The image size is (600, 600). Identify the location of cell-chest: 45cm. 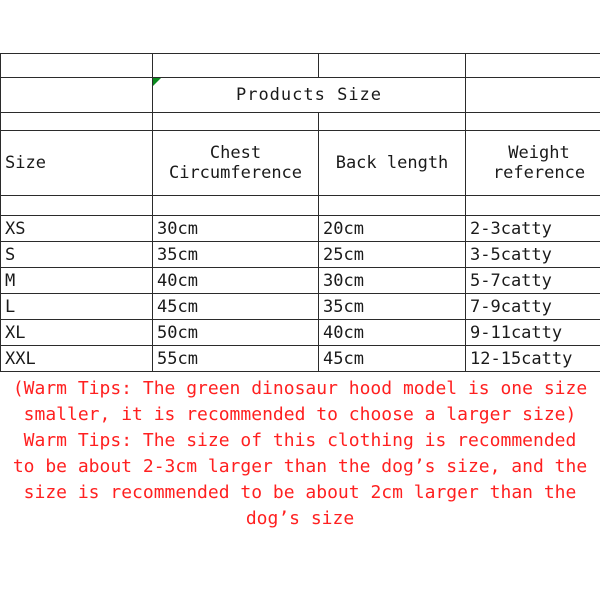
(235, 306).